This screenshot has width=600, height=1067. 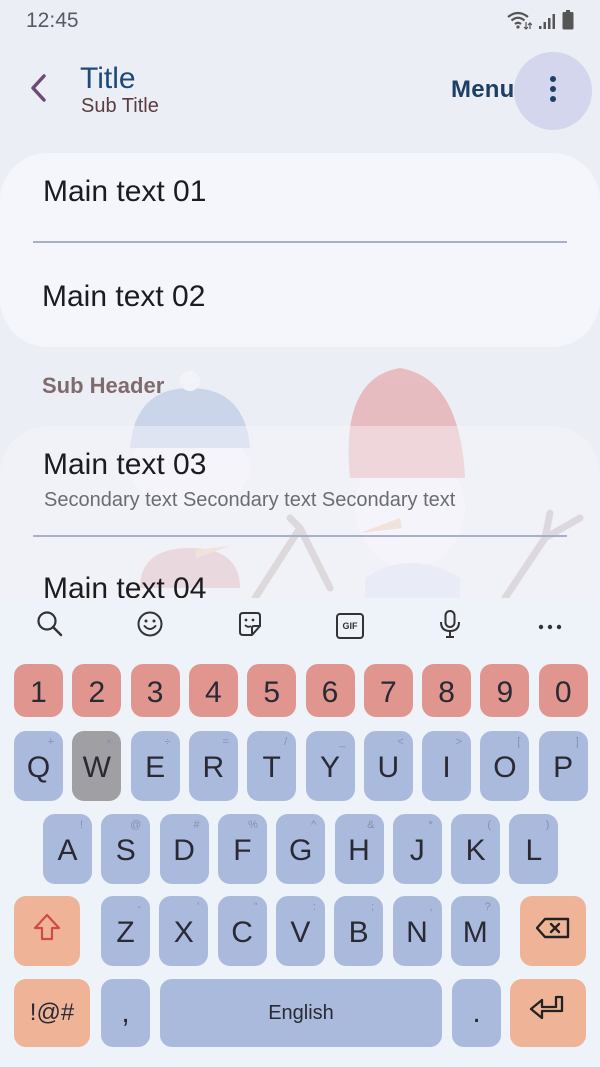 What do you see at coordinates (155, 690) in the screenshot?
I see `key-3: 3` at bounding box center [155, 690].